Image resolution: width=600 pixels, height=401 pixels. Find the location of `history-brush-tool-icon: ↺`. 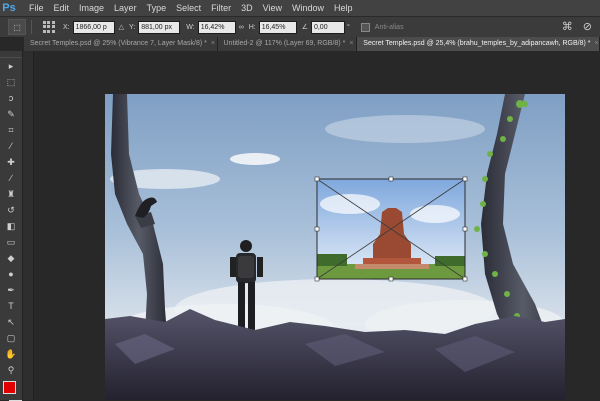

history-brush-tool-icon: ↺ is located at coordinates (11, 210).